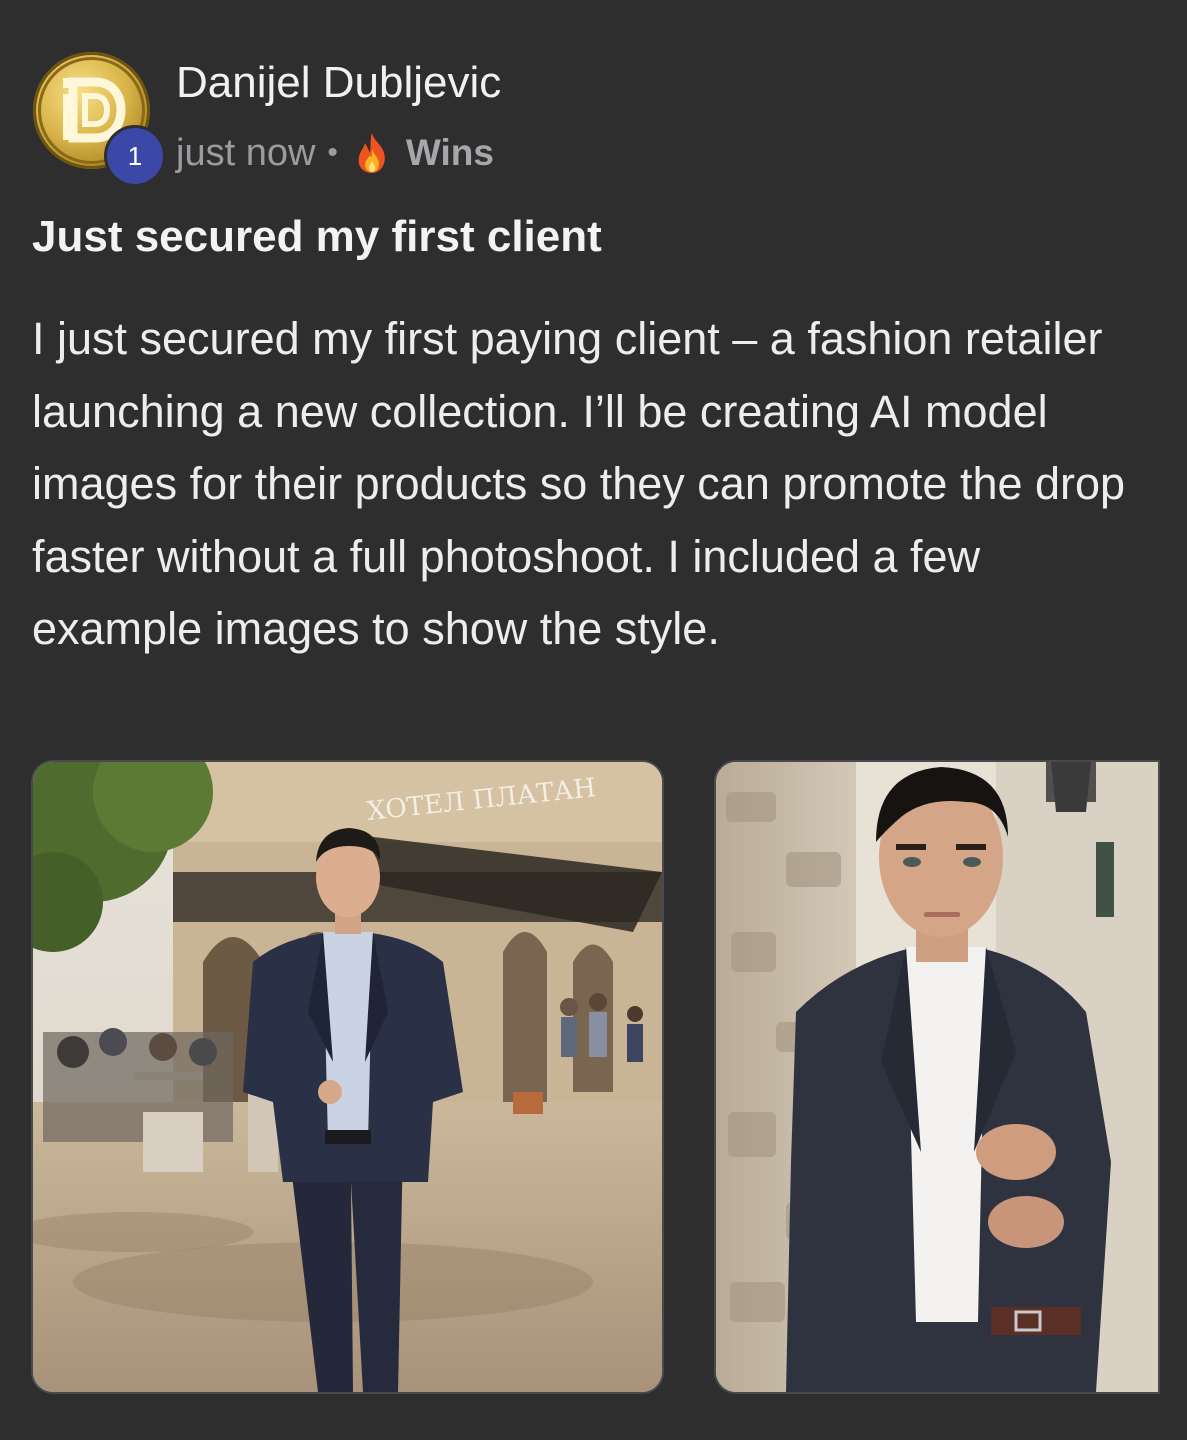 The width and height of the screenshot is (1187, 1440). What do you see at coordinates (371, 153) in the screenshot?
I see `fire-icon` at bounding box center [371, 153].